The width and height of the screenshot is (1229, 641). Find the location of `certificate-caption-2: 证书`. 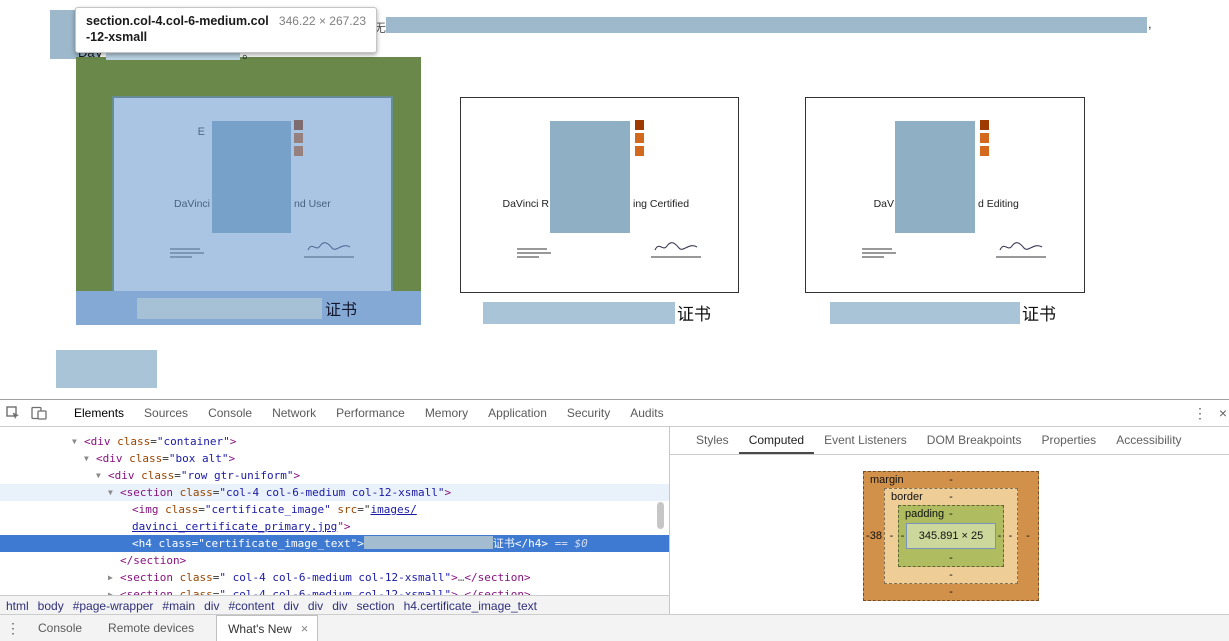

certificate-caption-2: 证书 is located at coordinates (597, 312).